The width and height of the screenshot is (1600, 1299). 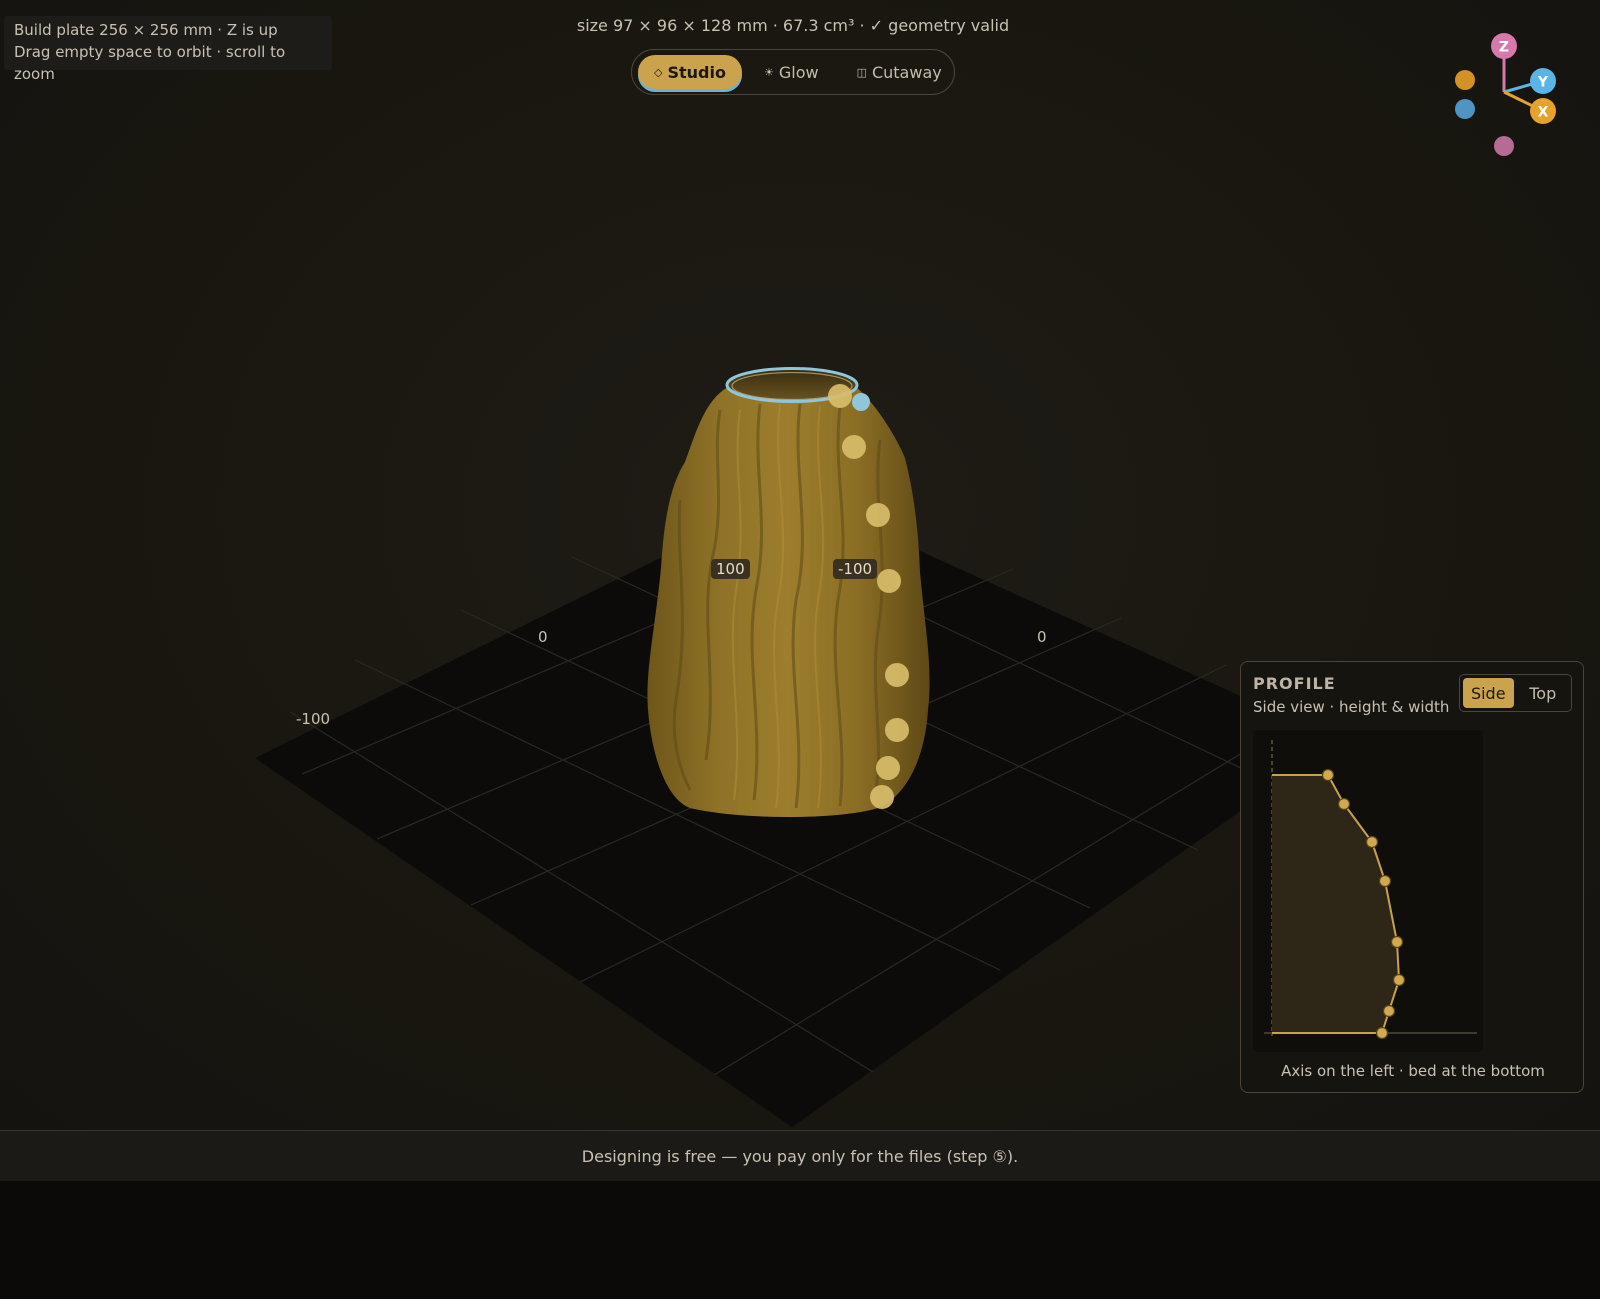 I want to click on mode-glow-button: ☀ Glow, so click(x=791, y=72).